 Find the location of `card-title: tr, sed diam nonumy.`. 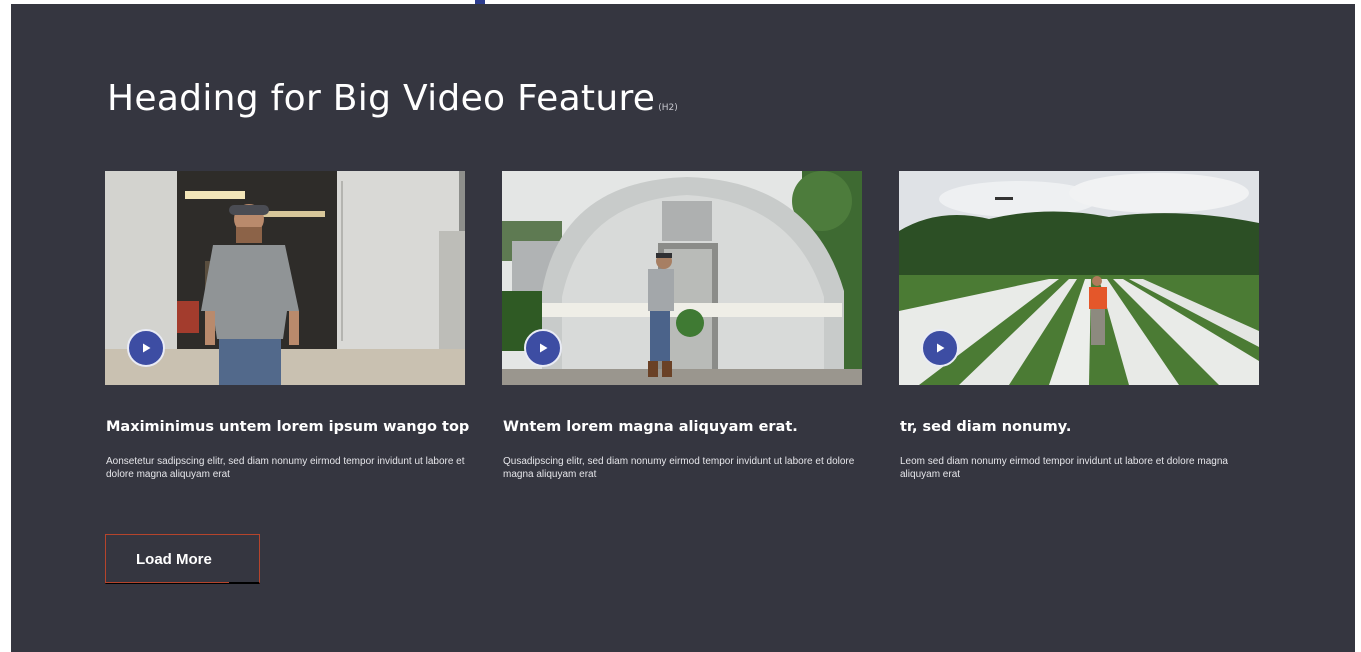

card-title: tr, sed diam nonumy. is located at coordinates (986, 427).